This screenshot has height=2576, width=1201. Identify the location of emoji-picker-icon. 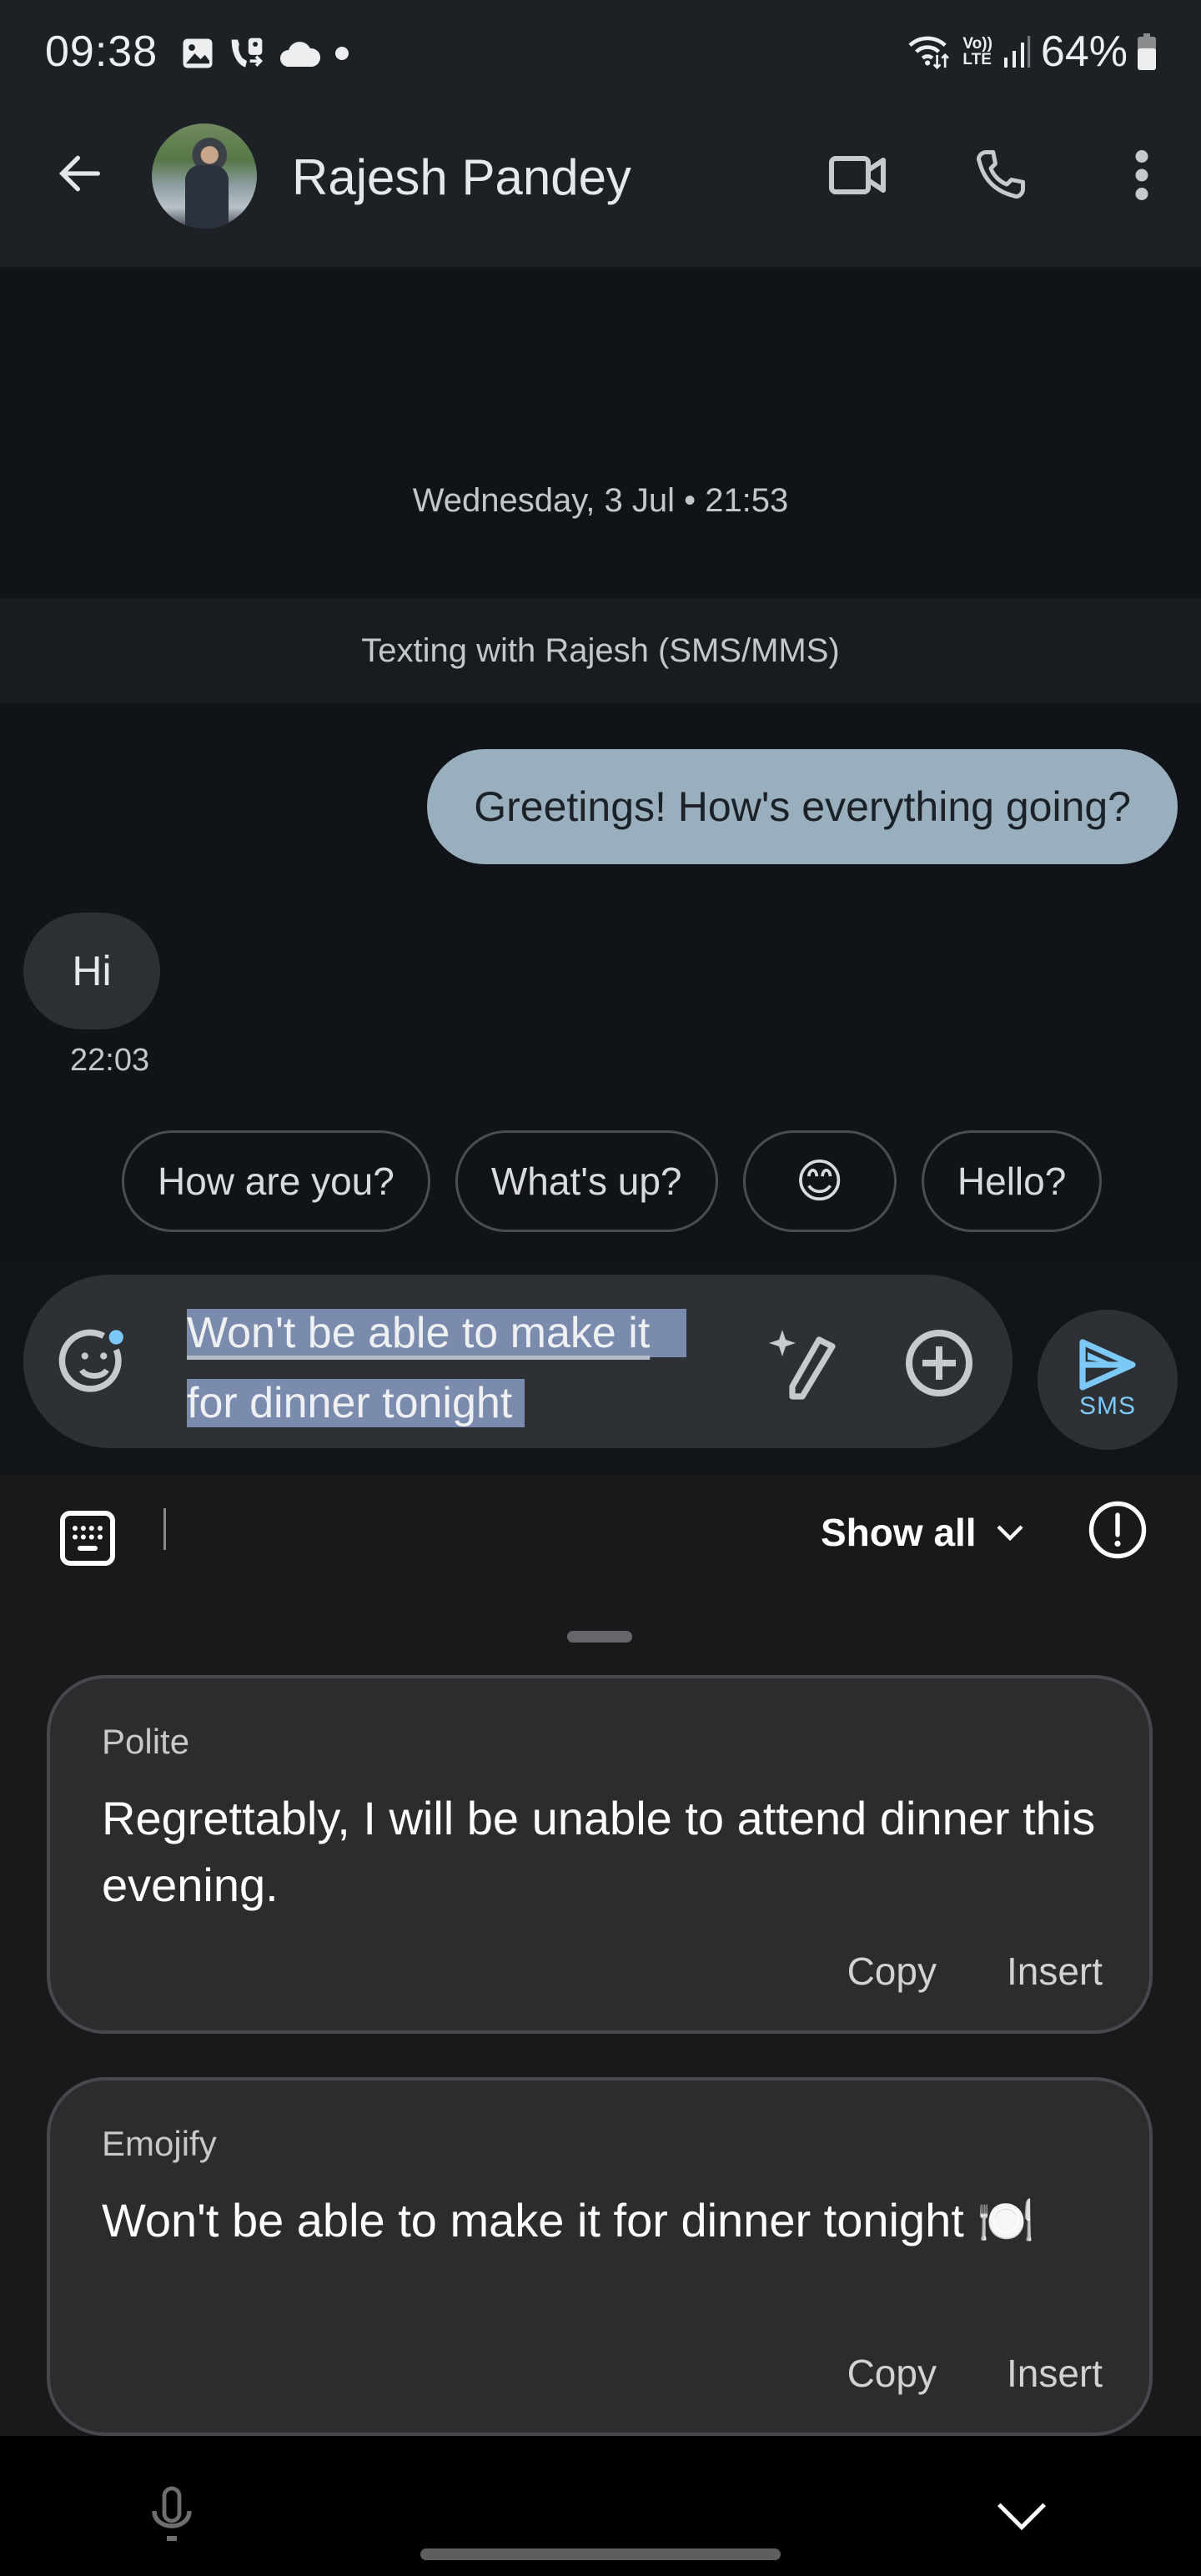
(95, 1362).